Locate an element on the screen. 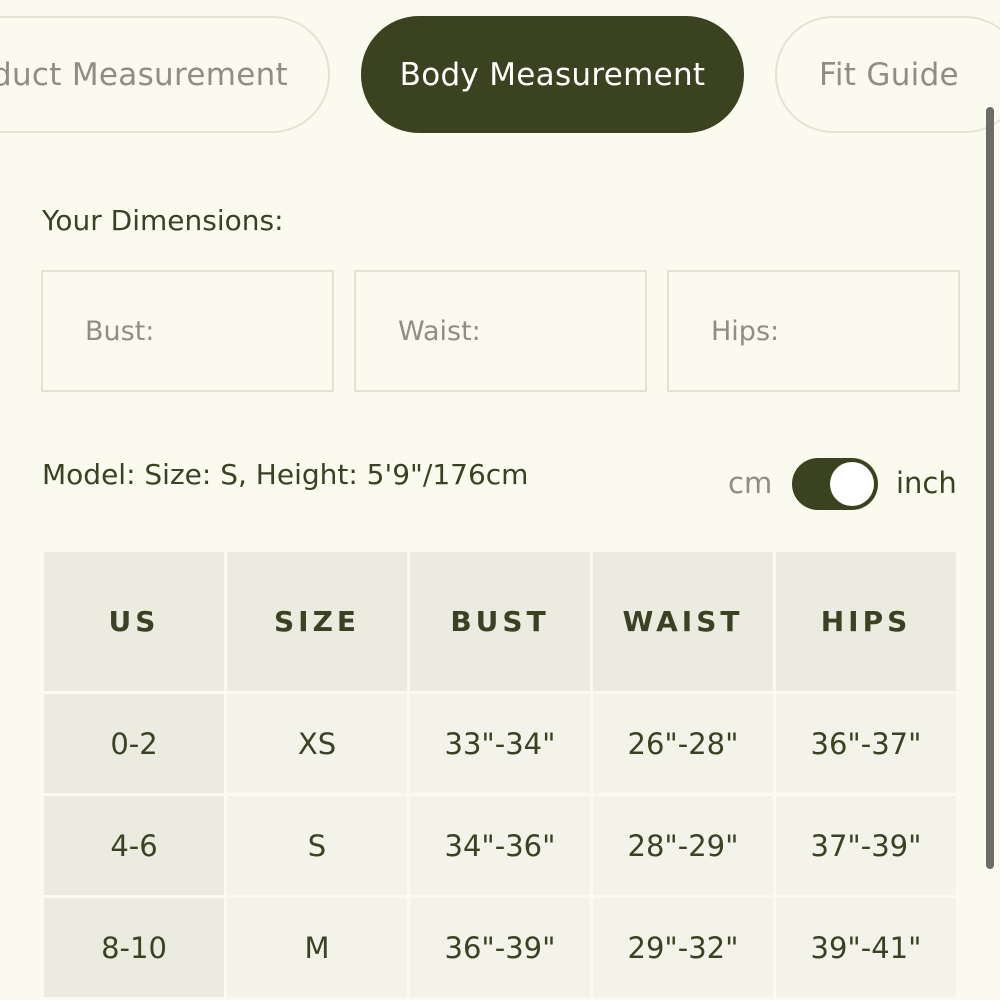  scrollbar is located at coordinates (990, 488).